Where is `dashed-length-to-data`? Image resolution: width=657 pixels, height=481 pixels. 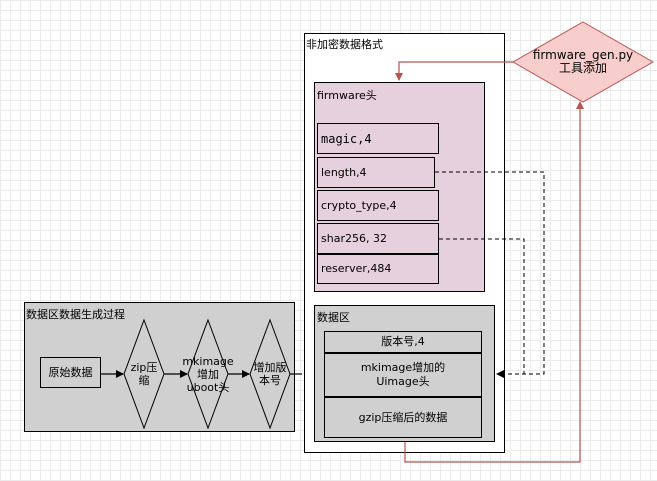
dashed-length-to-data is located at coordinates (490, 274).